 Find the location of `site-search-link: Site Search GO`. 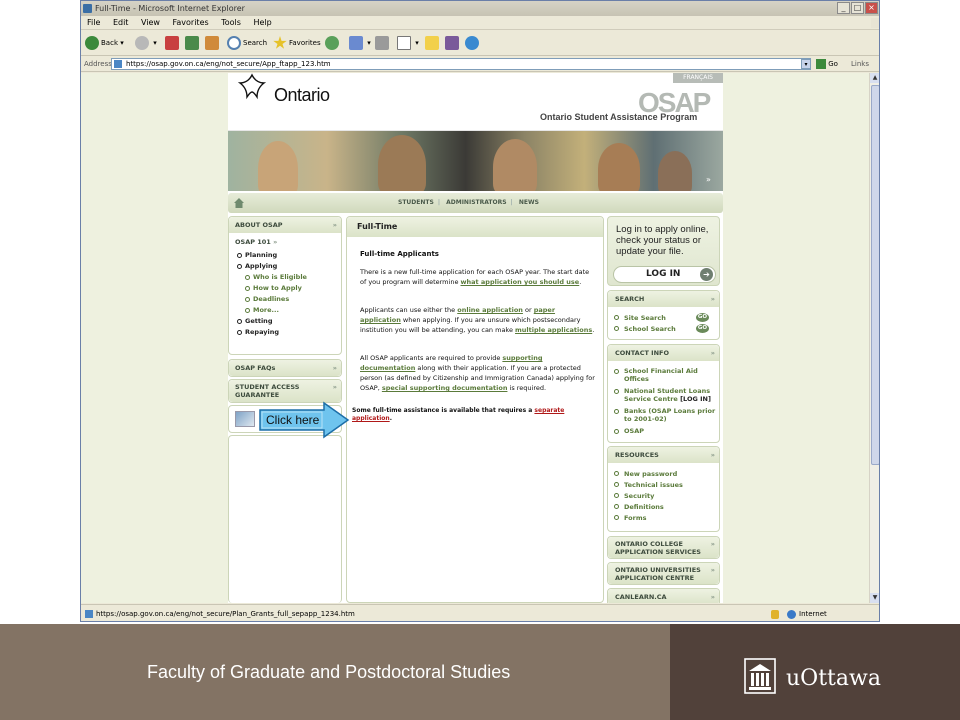

site-search-link: Site Search GO is located at coordinates (663, 318).